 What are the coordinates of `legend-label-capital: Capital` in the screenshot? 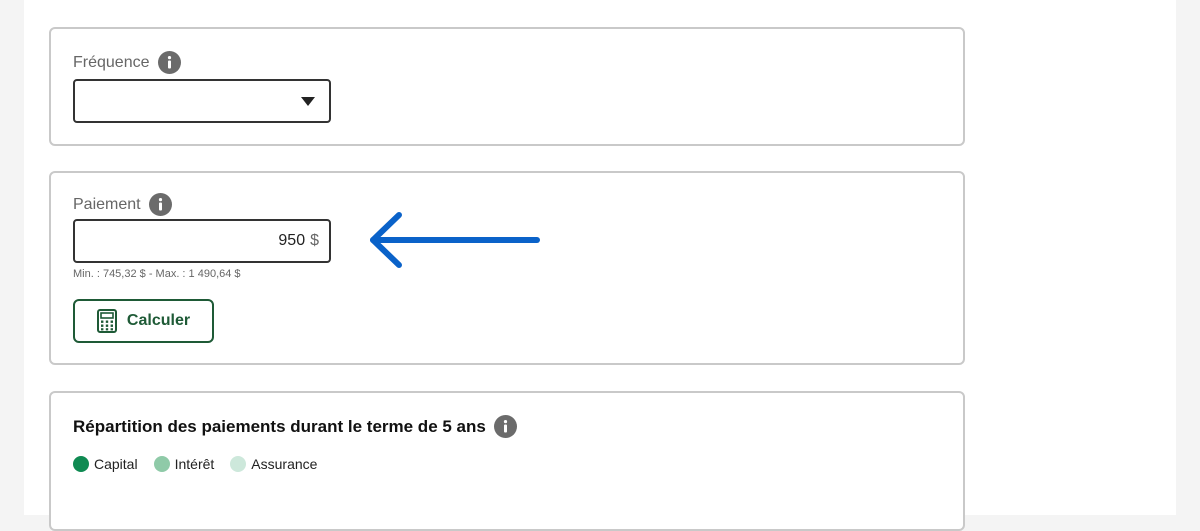 It's located at (116, 464).